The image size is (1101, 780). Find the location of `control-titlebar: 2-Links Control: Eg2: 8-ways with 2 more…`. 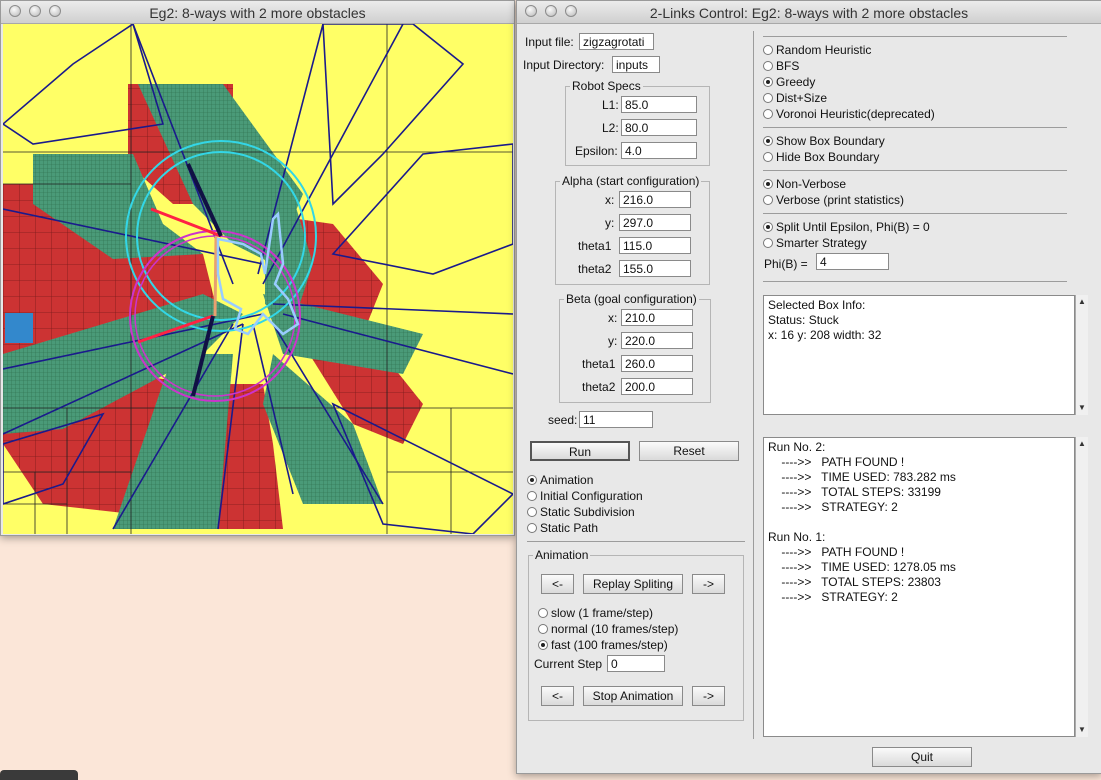

control-titlebar: 2-Links Control: Eg2: 8-ways with 2 more… is located at coordinates (809, 12).